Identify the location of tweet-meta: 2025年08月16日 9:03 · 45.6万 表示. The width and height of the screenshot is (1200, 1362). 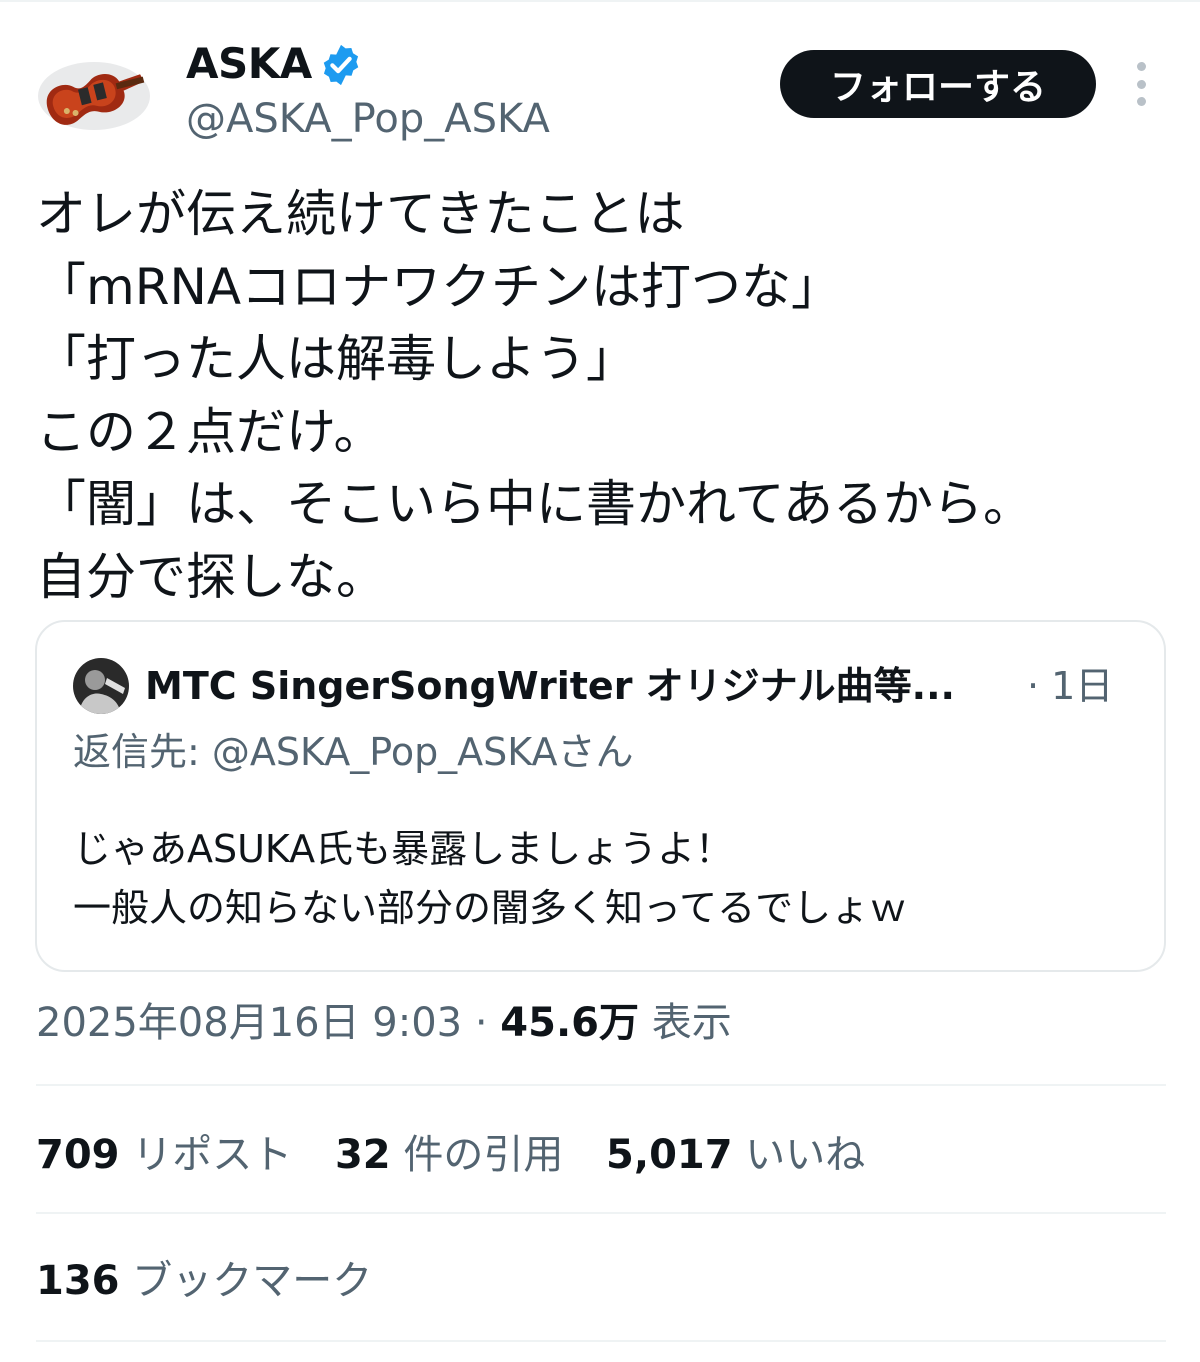
(384, 1023).